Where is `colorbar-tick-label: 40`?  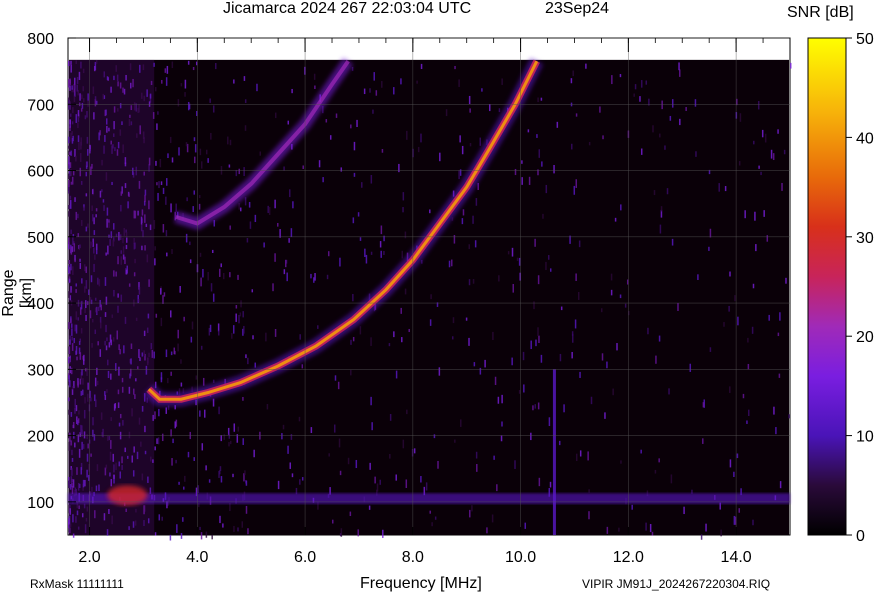 colorbar-tick-label: 40 is located at coordinates (865, 138).